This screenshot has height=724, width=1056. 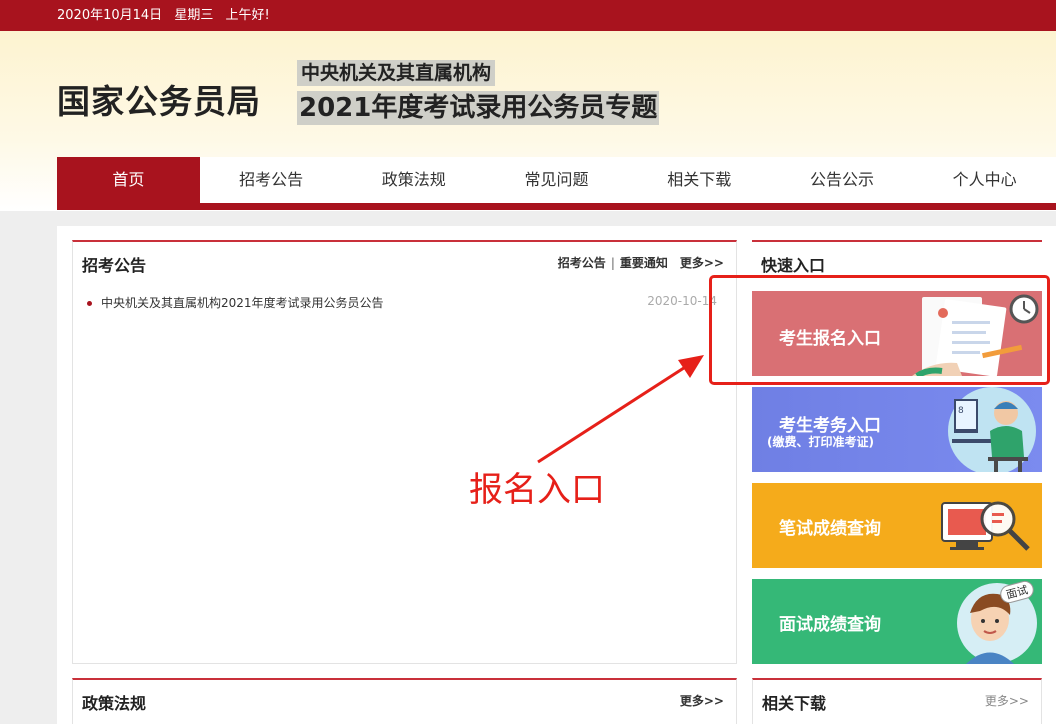 I want to click on policy-more-link: 更多>>, so click(x=702, y=700).